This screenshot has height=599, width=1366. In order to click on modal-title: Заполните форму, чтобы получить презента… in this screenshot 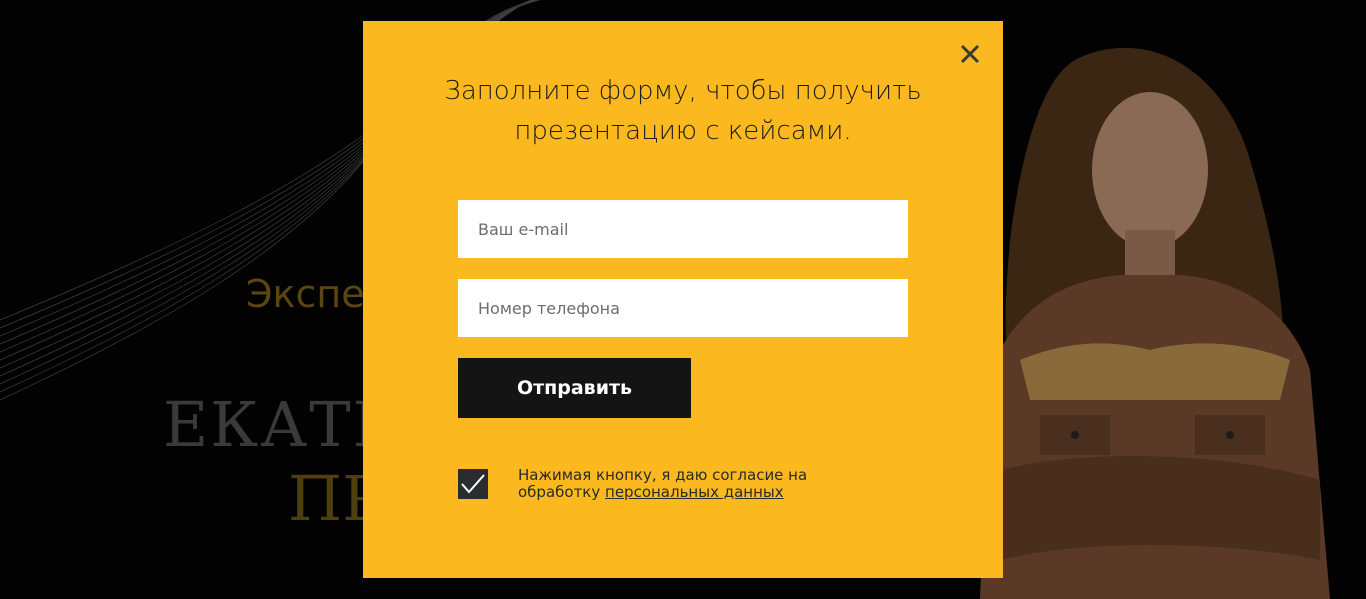, I will do `click(683, 111)`.